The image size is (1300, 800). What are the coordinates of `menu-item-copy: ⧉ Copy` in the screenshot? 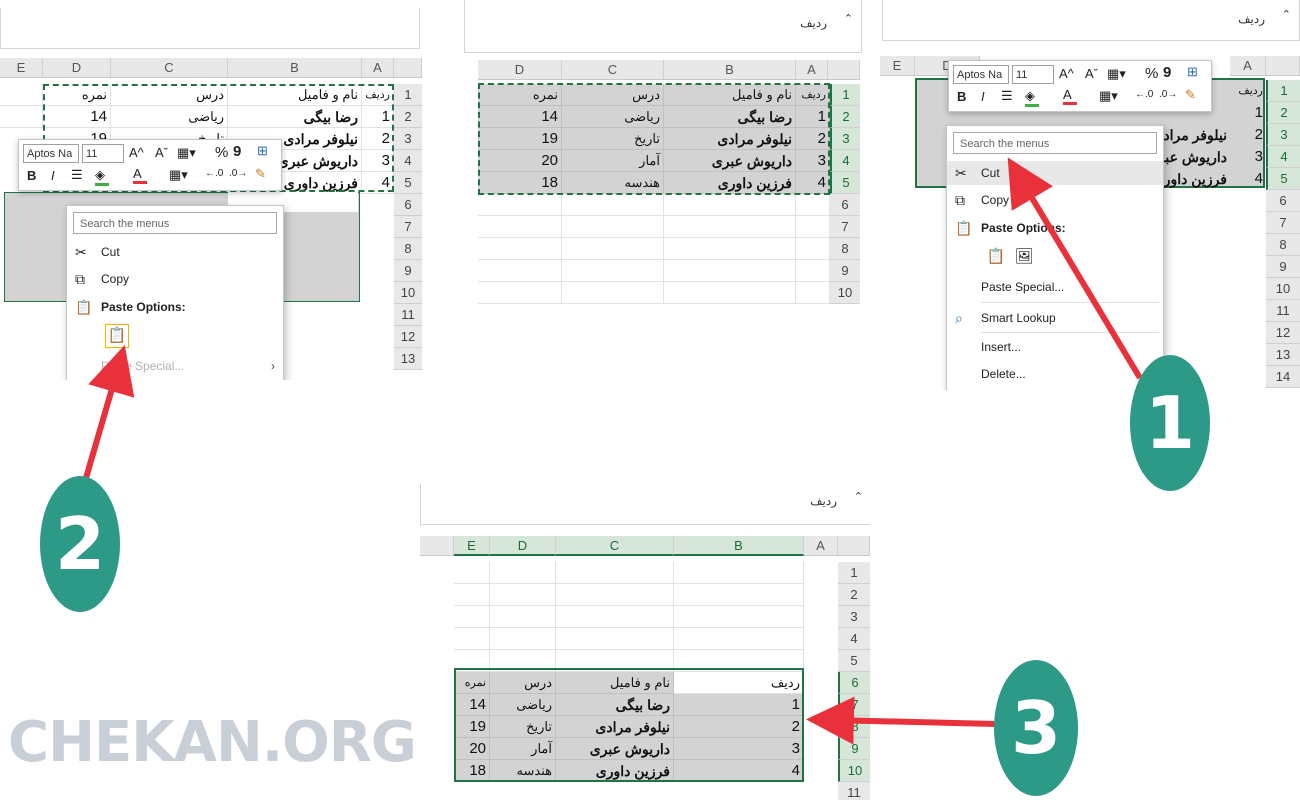 It's located at (1055, 200).